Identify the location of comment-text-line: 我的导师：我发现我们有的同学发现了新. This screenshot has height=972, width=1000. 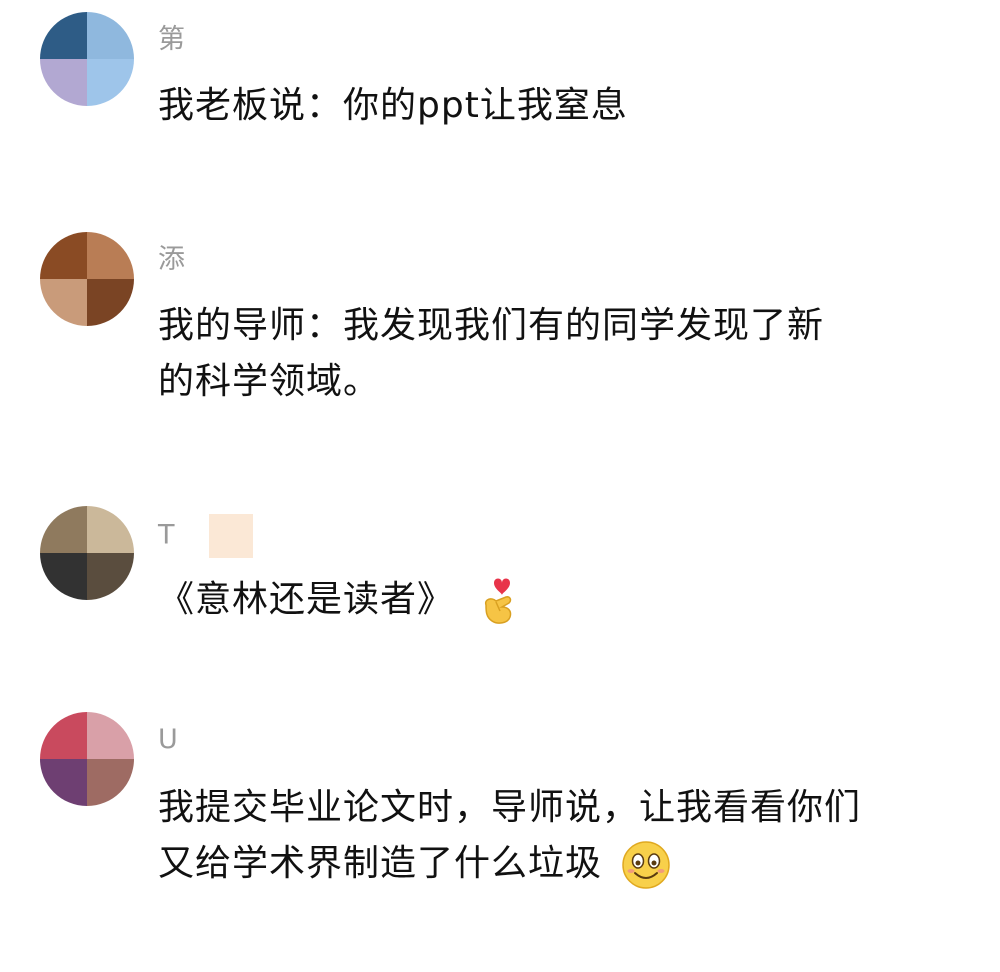
(491, 325).